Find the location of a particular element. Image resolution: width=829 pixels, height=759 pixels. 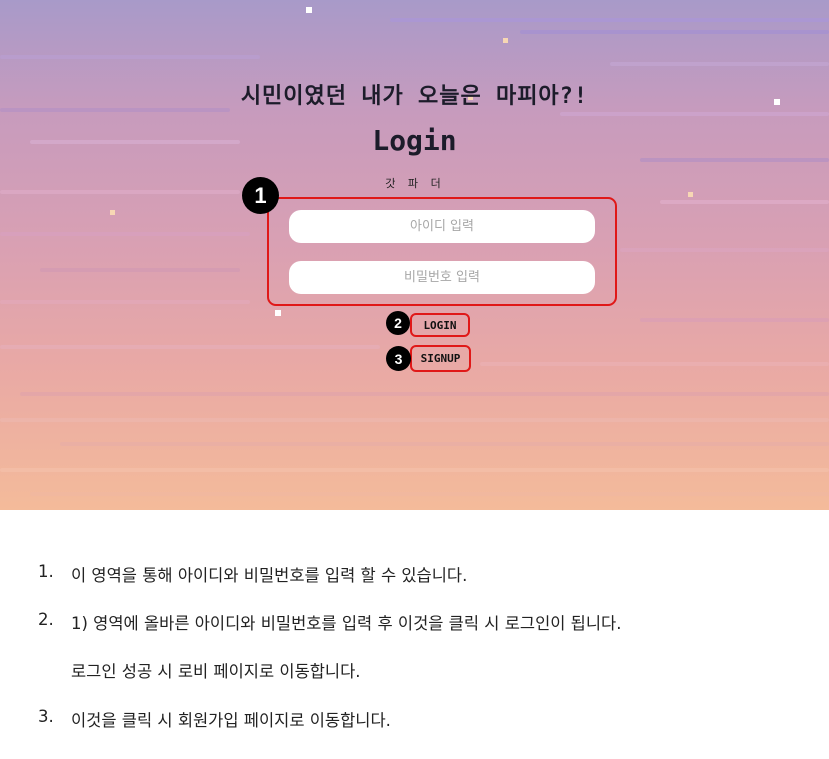

signup-button: SIGNUP is located at coordinates (440, 358).